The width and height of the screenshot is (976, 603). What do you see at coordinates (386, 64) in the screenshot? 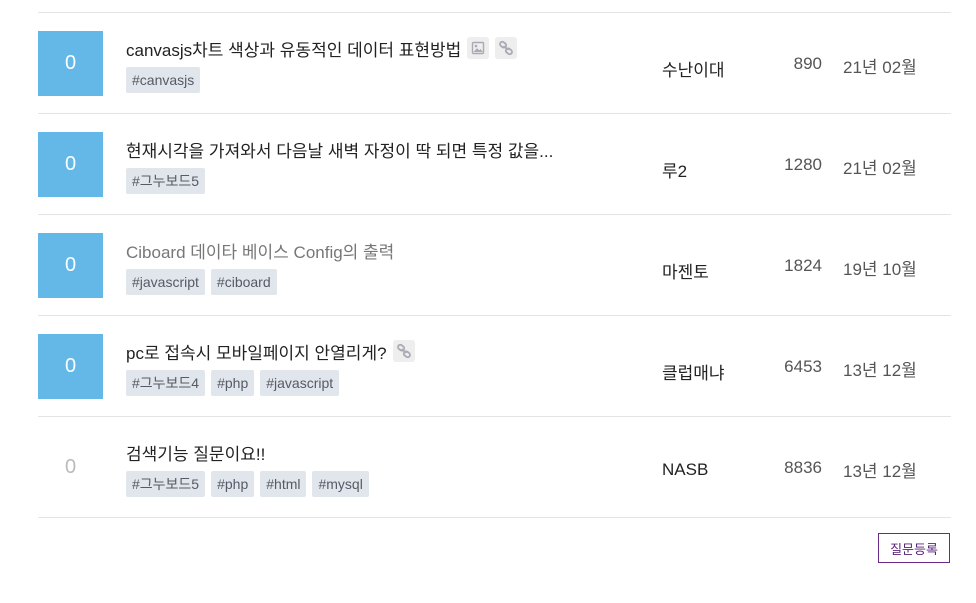
I see `question-content: canvasjs차트 색상과 유동적인 데이터 표현방법 #canvasjs` at bounding box center [386, 64].